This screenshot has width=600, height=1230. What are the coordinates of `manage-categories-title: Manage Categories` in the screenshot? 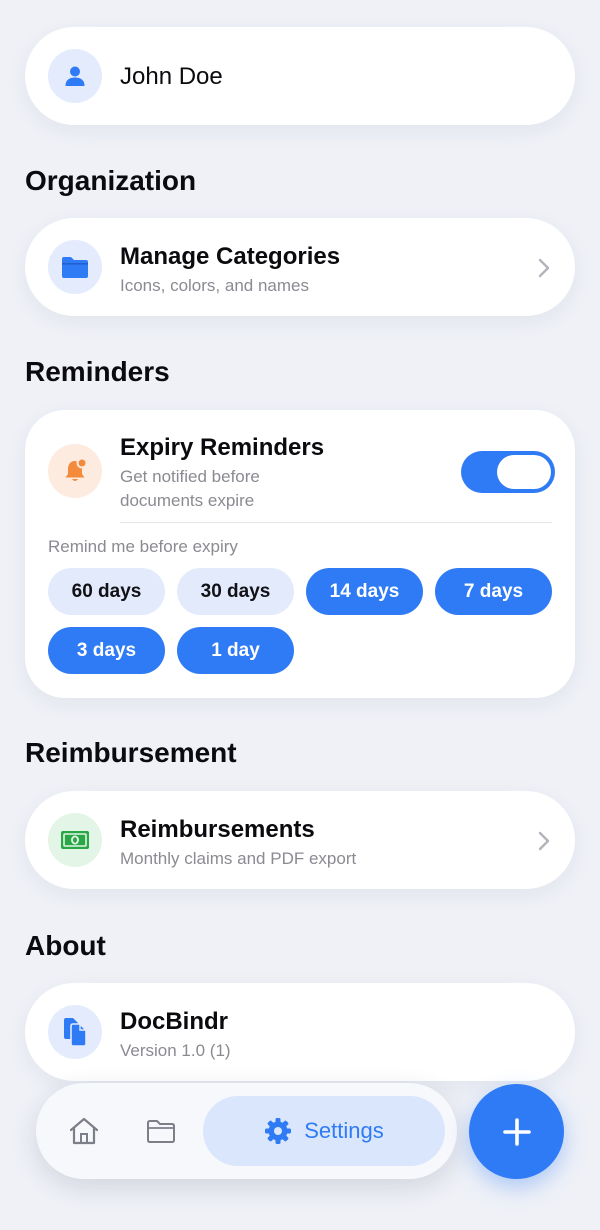 It's located at (230, 256).